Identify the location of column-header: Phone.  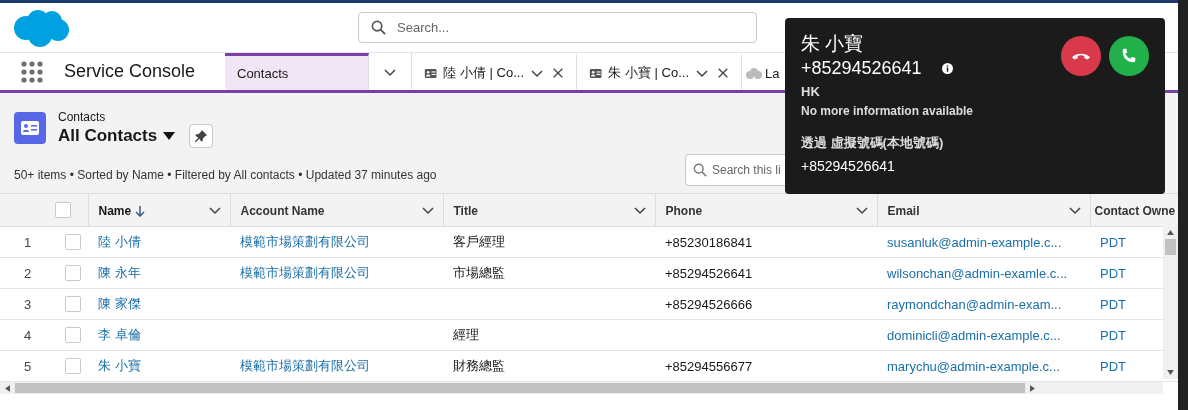
(684, 210).